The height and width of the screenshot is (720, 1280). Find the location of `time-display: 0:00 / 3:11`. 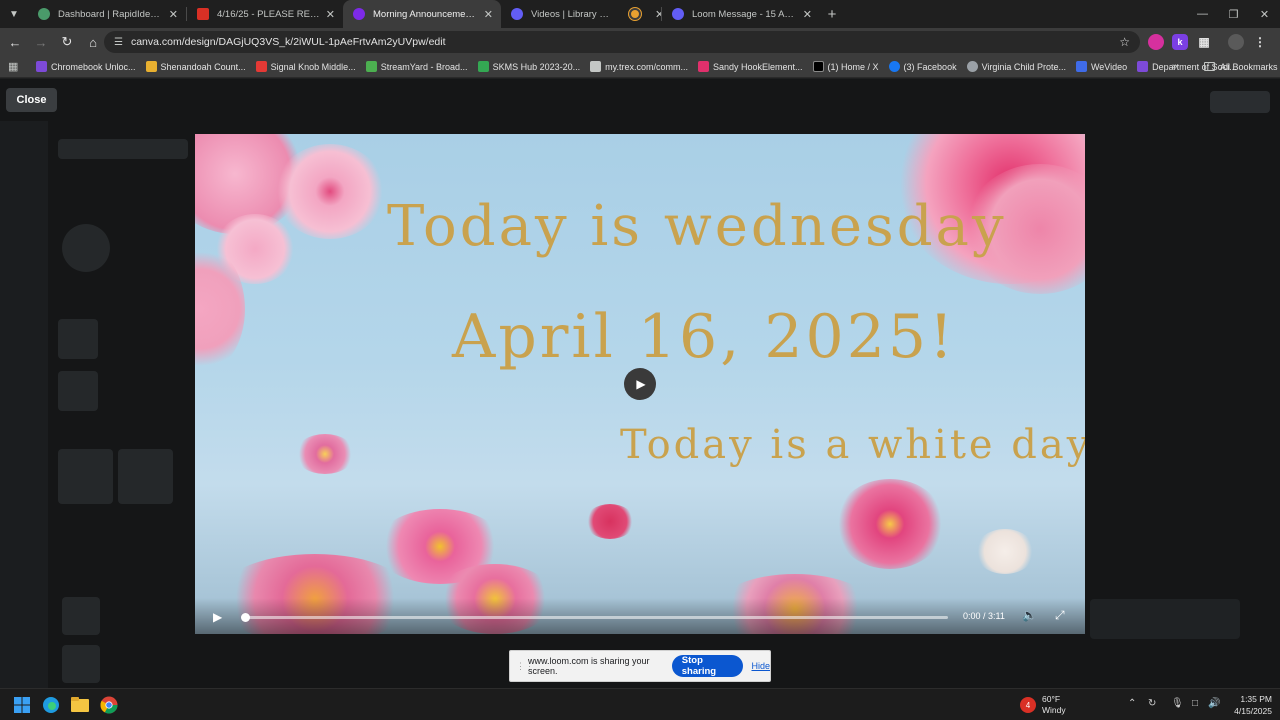

time-display: 0:00 / 3:11 is located at coordinates (984, 616).